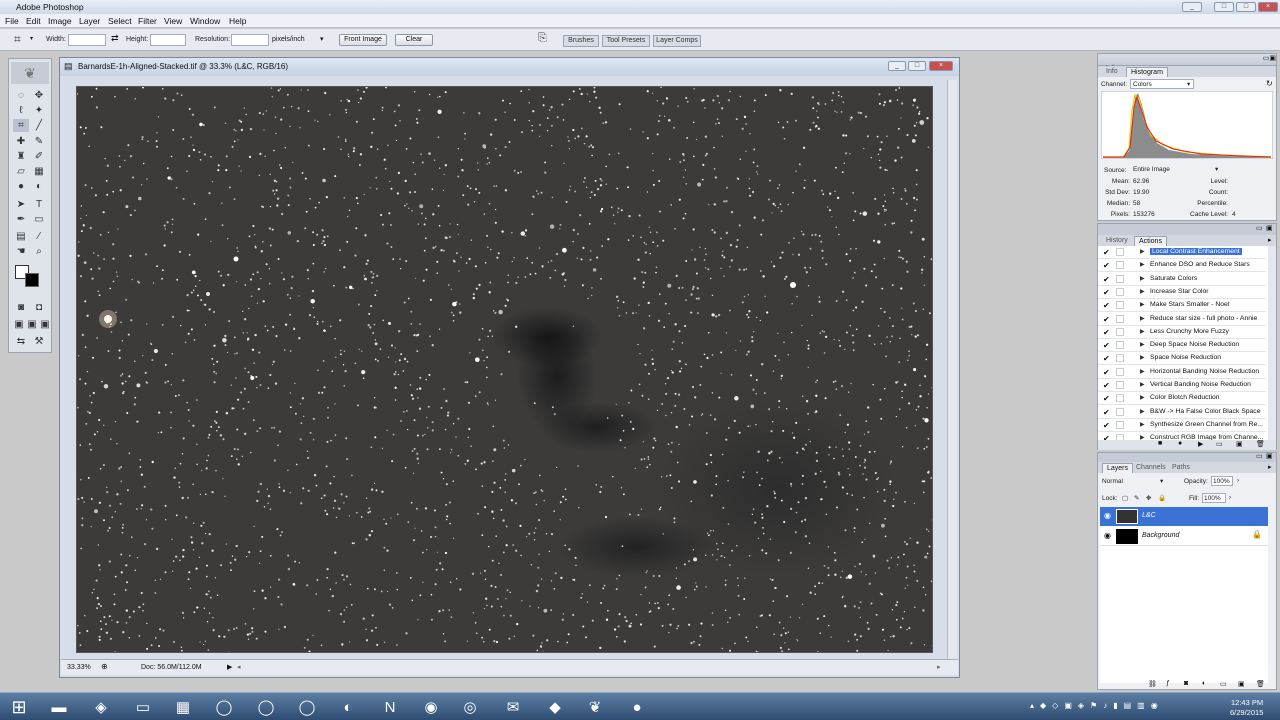 This screenshot has width=1280, height=720. Describe the element at coordinates (637, 707) in the screenshot. I see `obs-app-icon: ●` at that location.